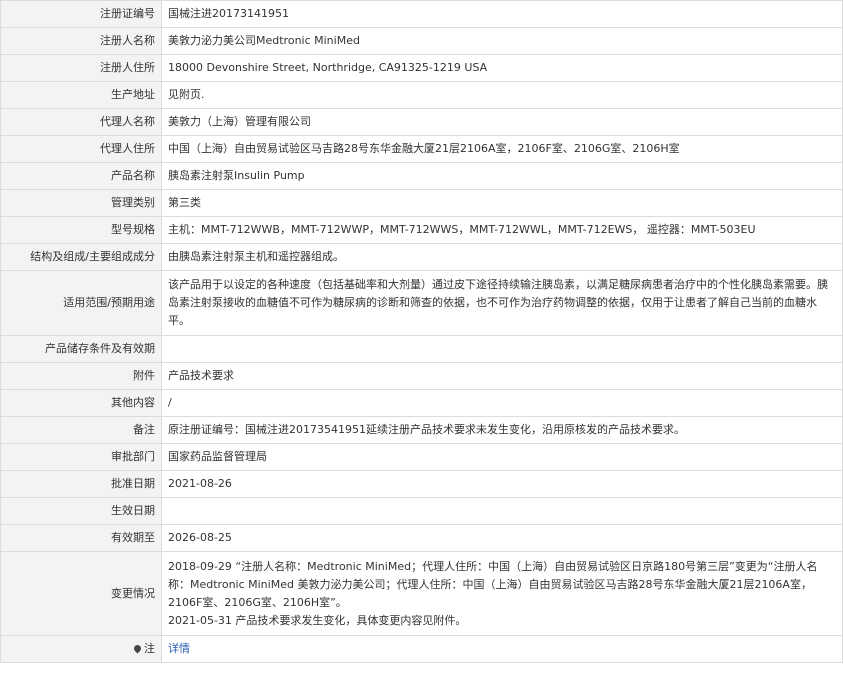  Describe the element at coordinates (81, 303) in the screenshot. I see `intended-use-label: 适用范围/预期用途` at that location.